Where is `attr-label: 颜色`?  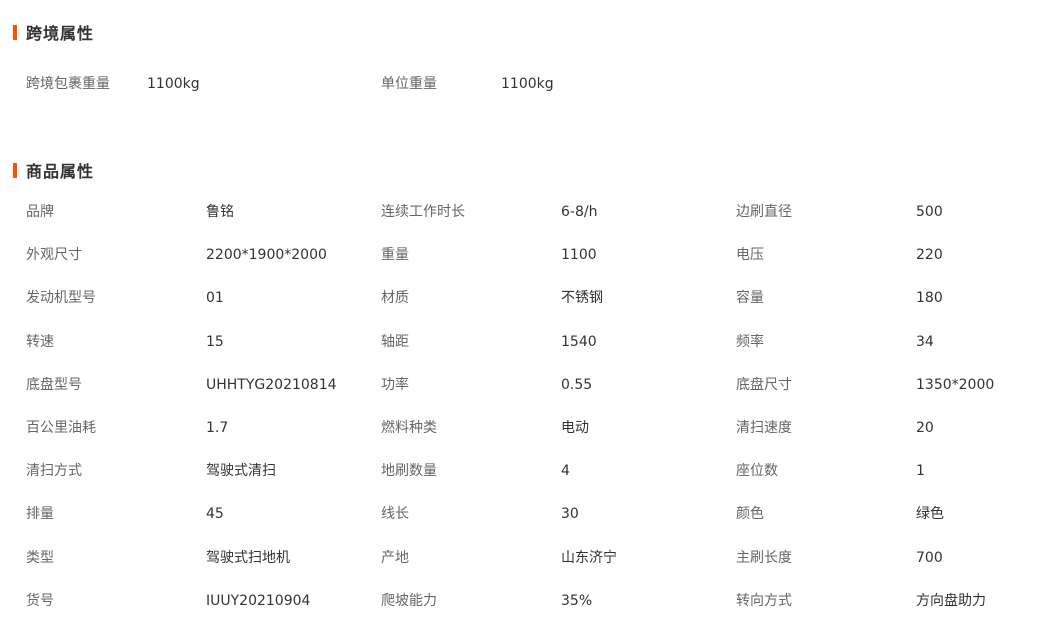
attr-label: 颜色 is located at coordinates (750, 514).